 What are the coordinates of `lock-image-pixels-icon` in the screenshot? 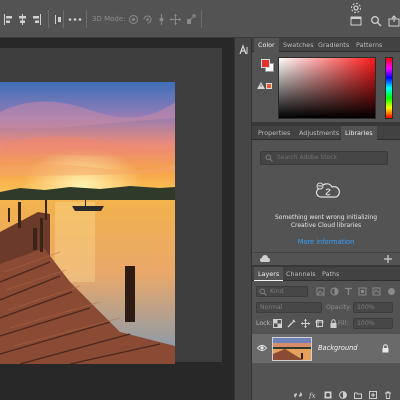 It's located at (291, 323).